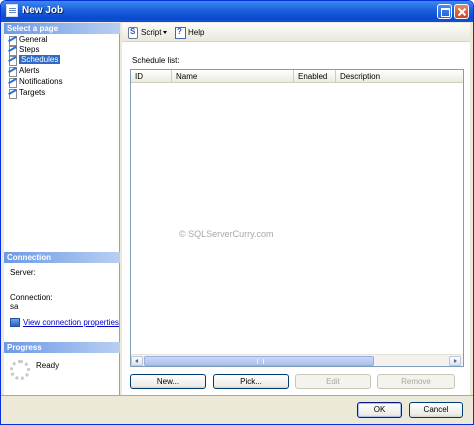  Describe the element at coordinates (379, 410) in the screenshot. I see `ok-button: OK` at that location.